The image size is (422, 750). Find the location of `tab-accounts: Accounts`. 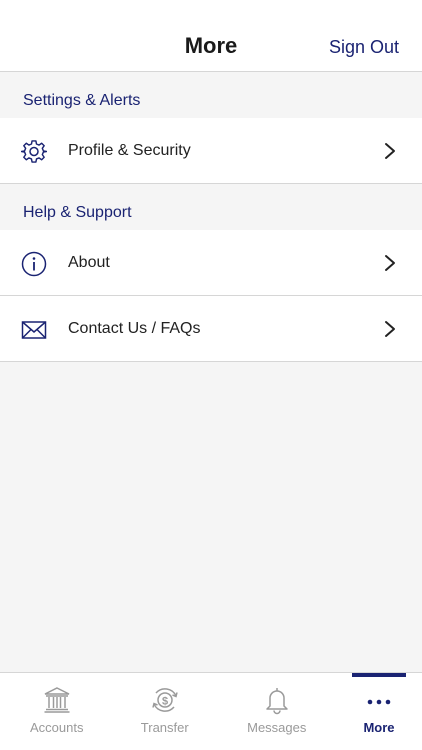

tab-accounts: Accounts is located at coordinates (57, 711).